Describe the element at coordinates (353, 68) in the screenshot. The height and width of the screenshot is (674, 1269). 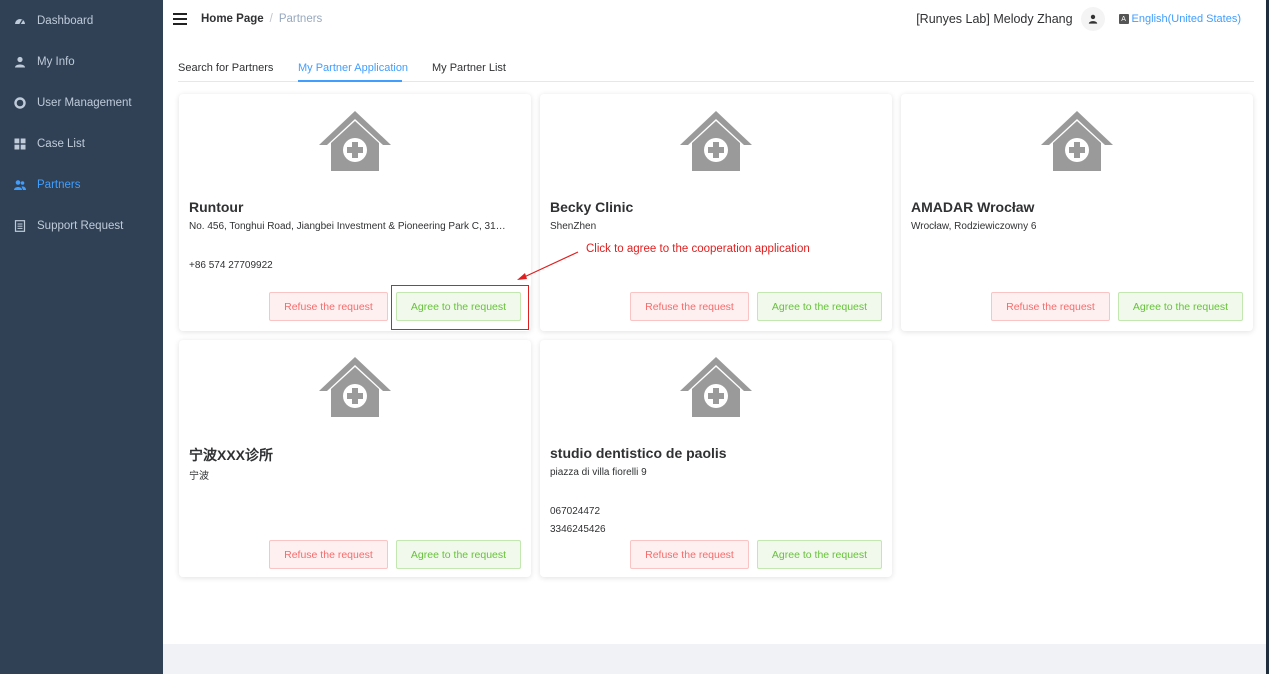
I see `tab-my-partner-application: My Partner Application` at that location.